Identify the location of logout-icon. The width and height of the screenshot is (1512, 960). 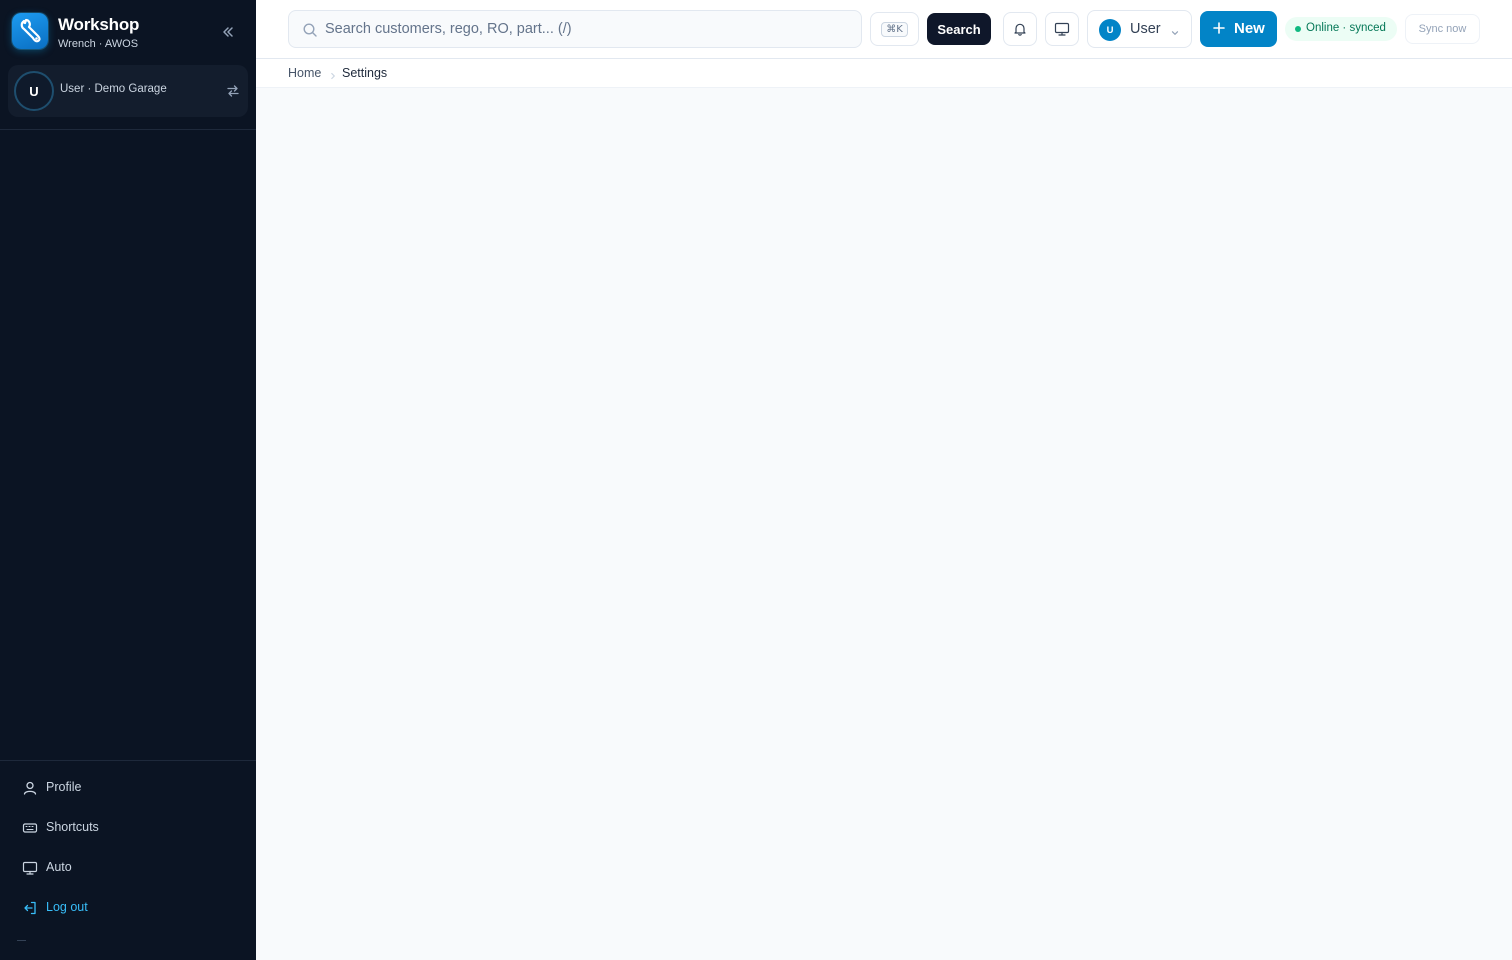
(30, 908).